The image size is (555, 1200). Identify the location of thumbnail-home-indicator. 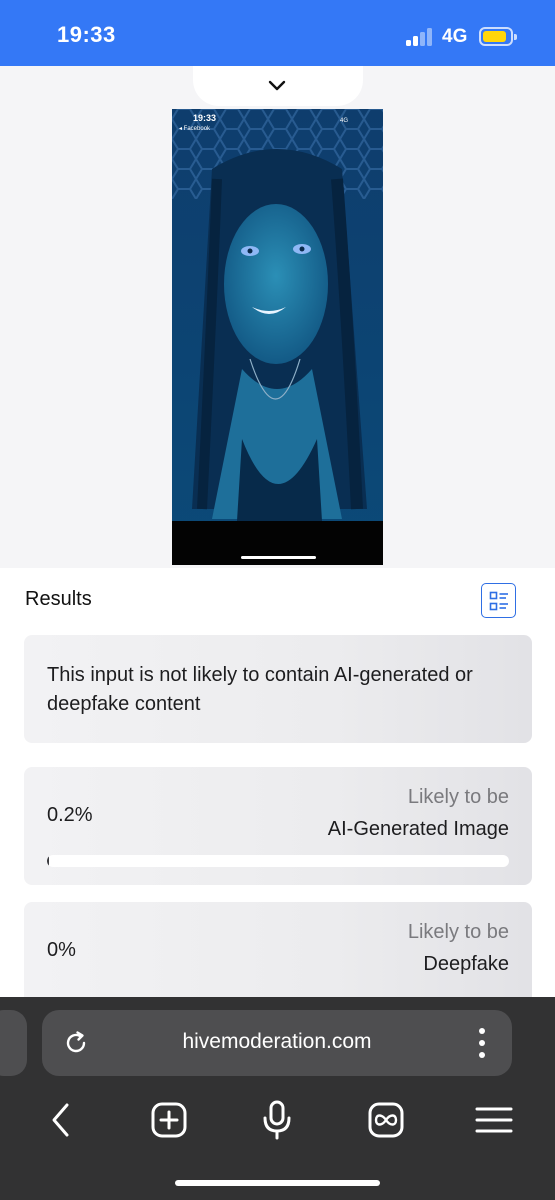
(278, 557).